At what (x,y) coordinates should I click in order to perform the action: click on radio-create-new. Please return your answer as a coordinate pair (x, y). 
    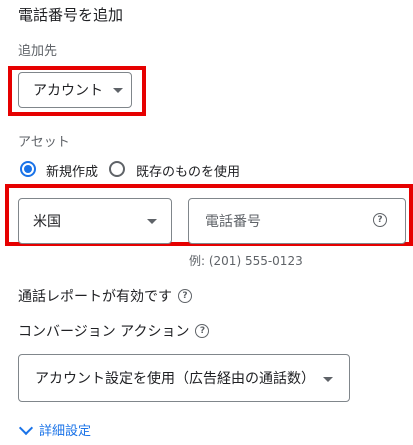
    Looking at the image, I should click on (28, 169).